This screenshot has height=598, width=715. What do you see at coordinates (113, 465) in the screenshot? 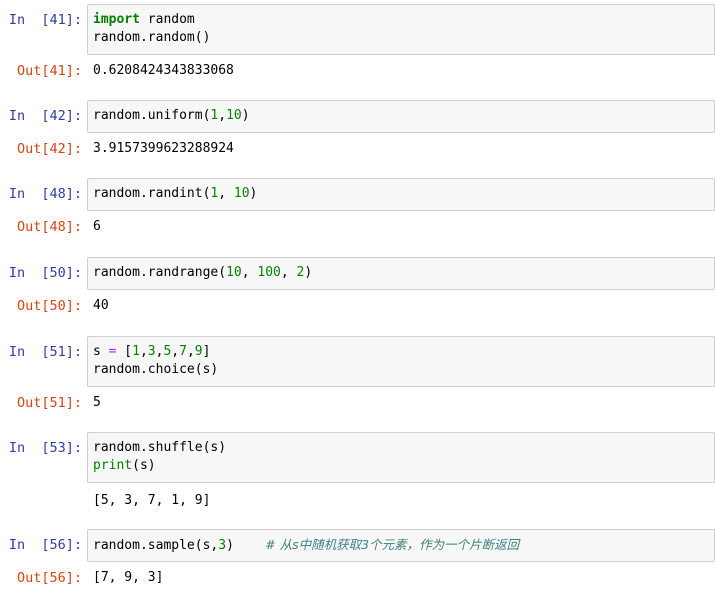
I see `builtin: print` at bounding box center [113, 465].